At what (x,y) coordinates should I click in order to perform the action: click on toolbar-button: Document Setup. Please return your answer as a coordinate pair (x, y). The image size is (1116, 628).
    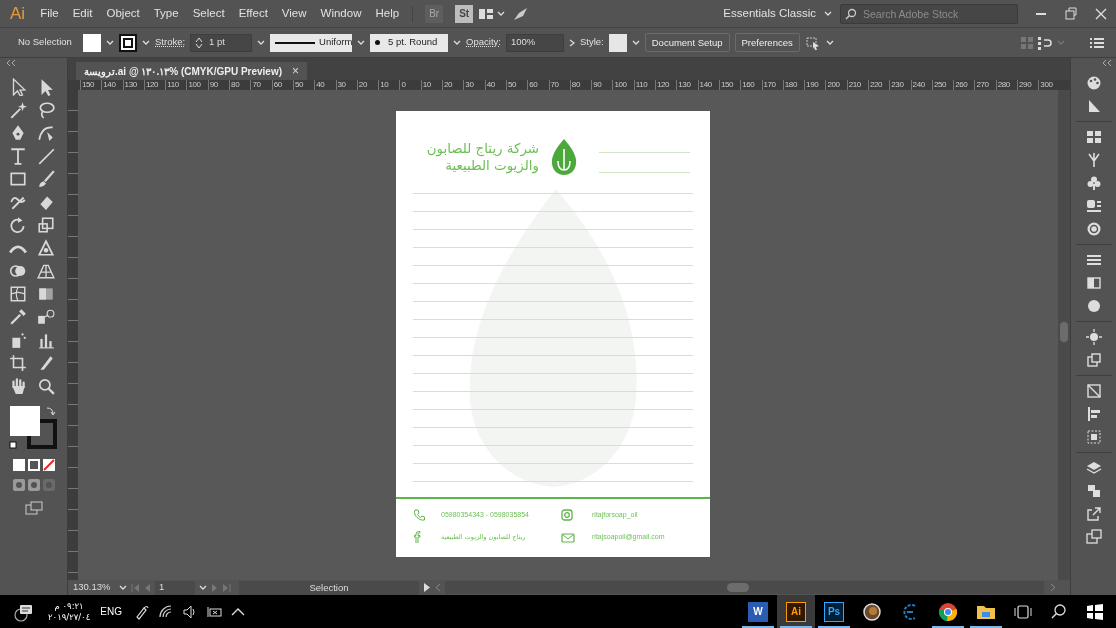
    Looking at the image, I should click on (687, 42).